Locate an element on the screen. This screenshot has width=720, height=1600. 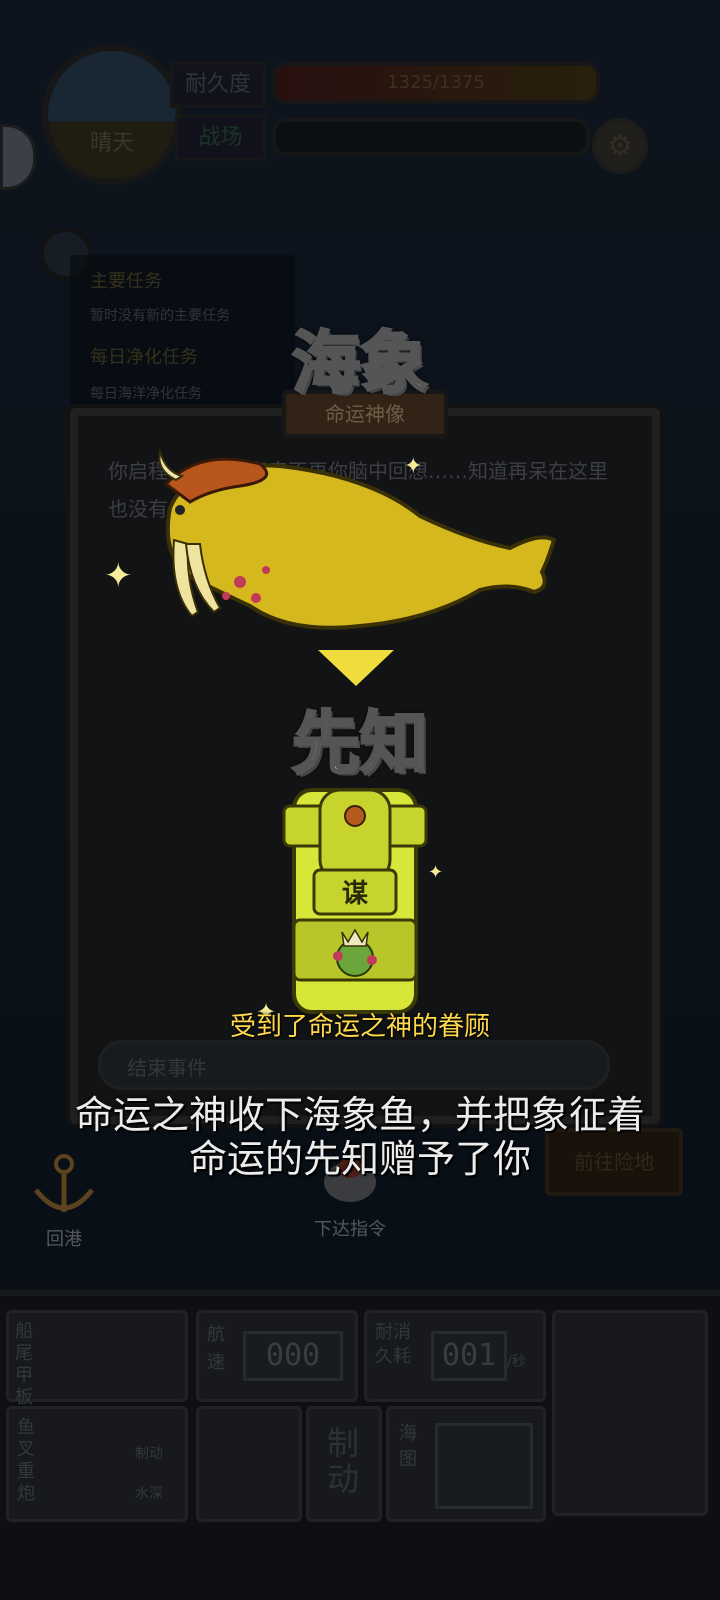
transform-arrow-icon is located at coordinates (356, 668).